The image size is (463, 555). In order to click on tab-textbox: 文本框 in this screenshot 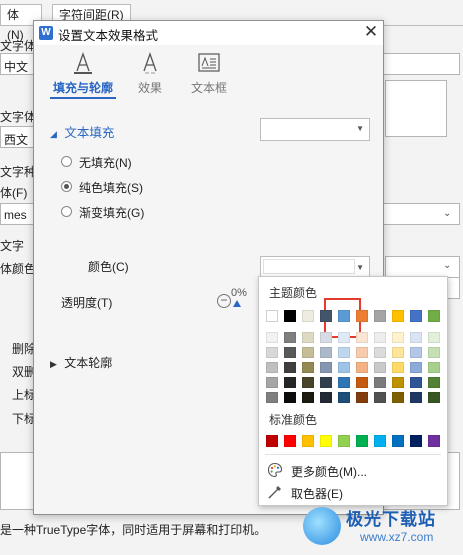, I will do `click(209, 79)`.